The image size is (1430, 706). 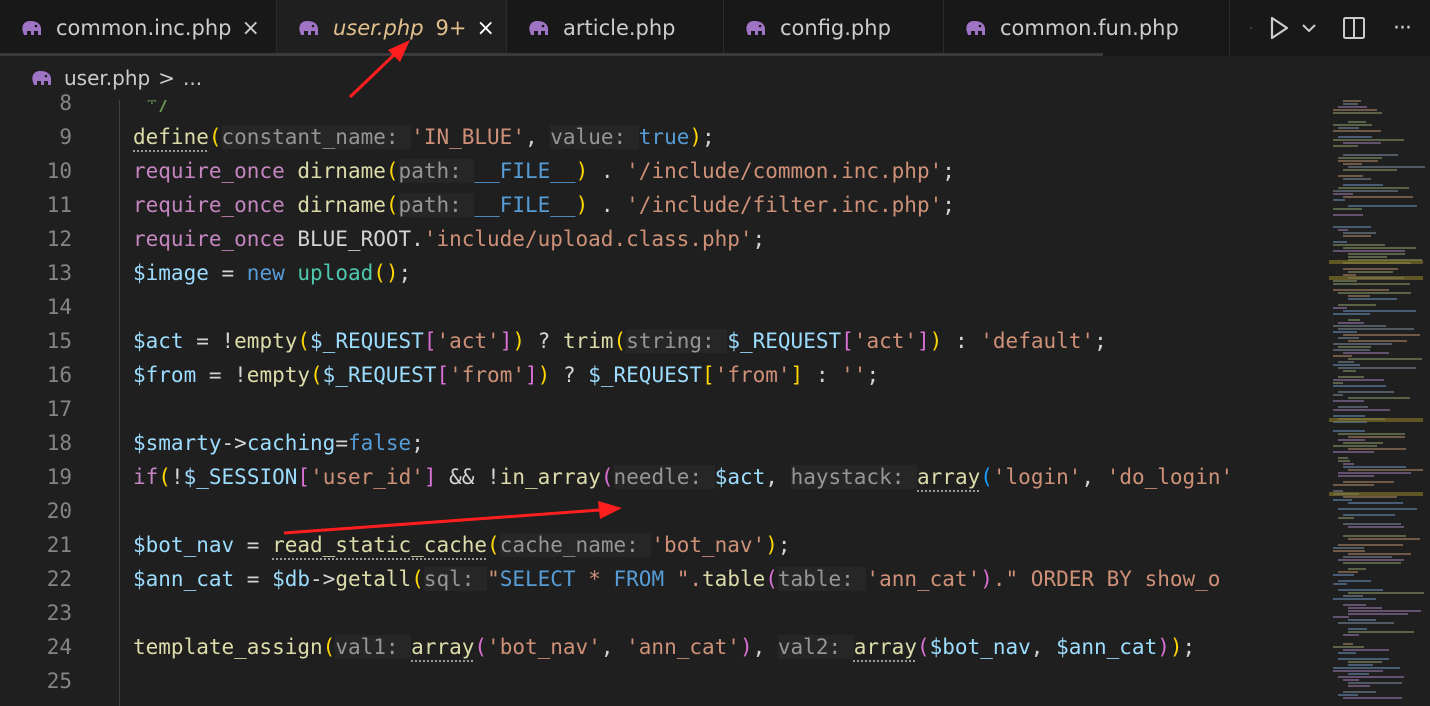 What do you see at coordinates (240, 477) in the screenshot?
I see `code-token: $_SESSION` at bounding box center [240, 477].